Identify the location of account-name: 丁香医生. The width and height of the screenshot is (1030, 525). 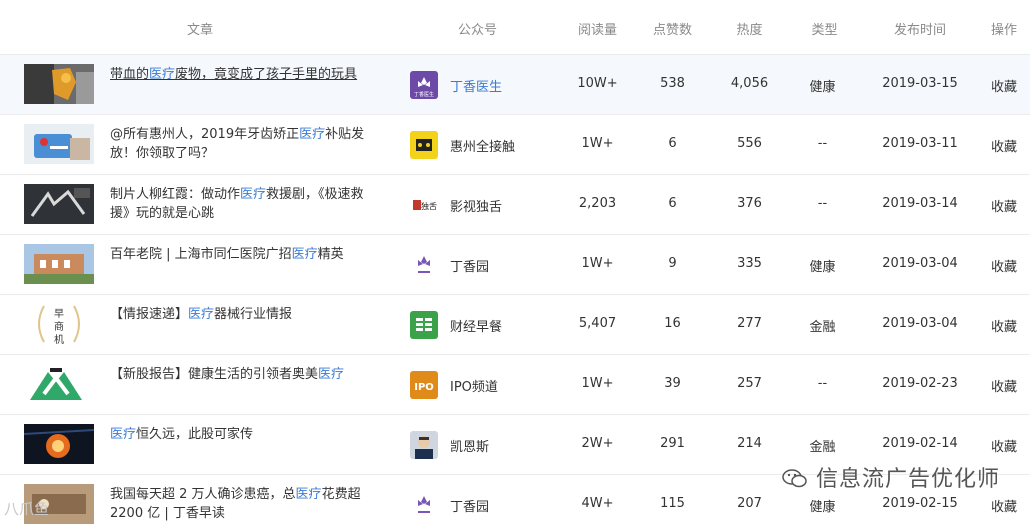
(476, 85).